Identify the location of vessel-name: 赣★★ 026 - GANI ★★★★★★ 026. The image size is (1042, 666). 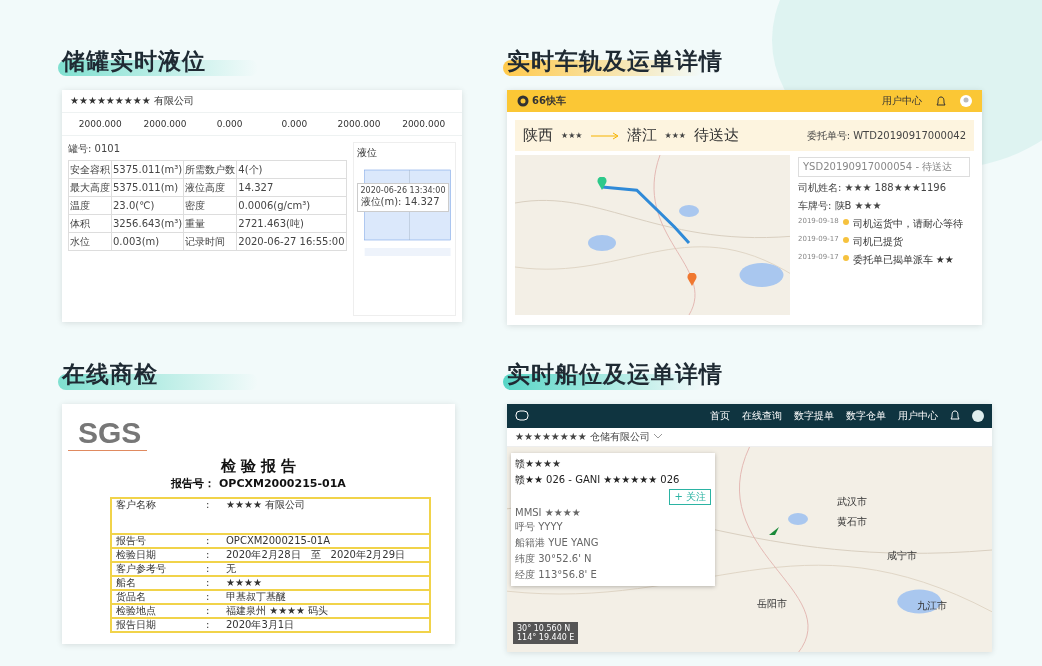
(598, 479).